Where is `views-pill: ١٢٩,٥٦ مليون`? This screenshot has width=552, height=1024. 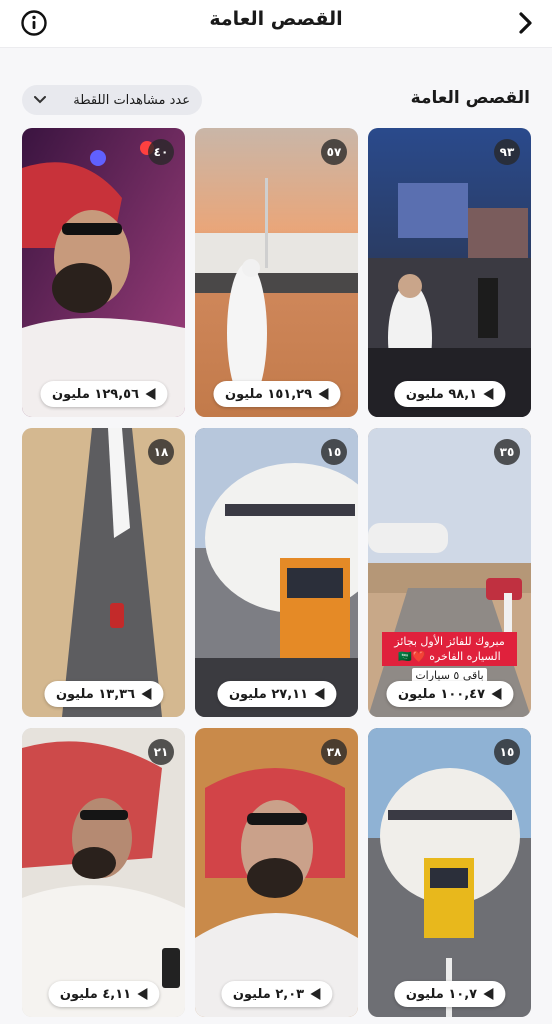 views-pill: ١٢٩,٥٦ مليون is located at coordinates (103, 394).